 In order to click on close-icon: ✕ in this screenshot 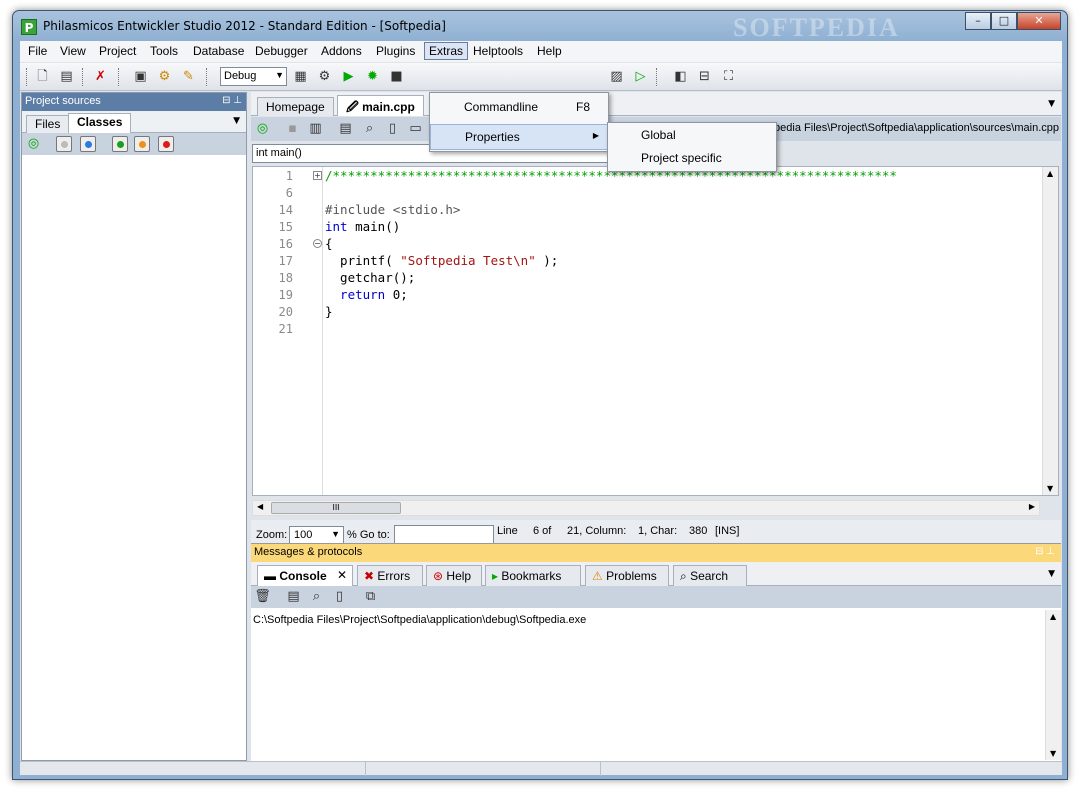, I will do `click(342, 575)`.